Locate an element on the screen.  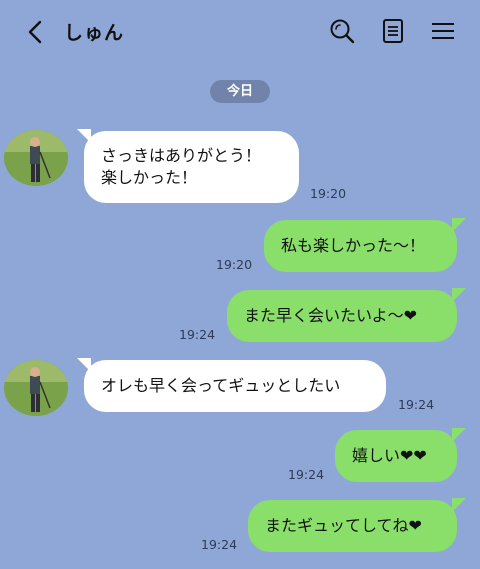
message-bubble-outgoing: また早く会いたいよ〜❤ is located at coordinates (342, 316).